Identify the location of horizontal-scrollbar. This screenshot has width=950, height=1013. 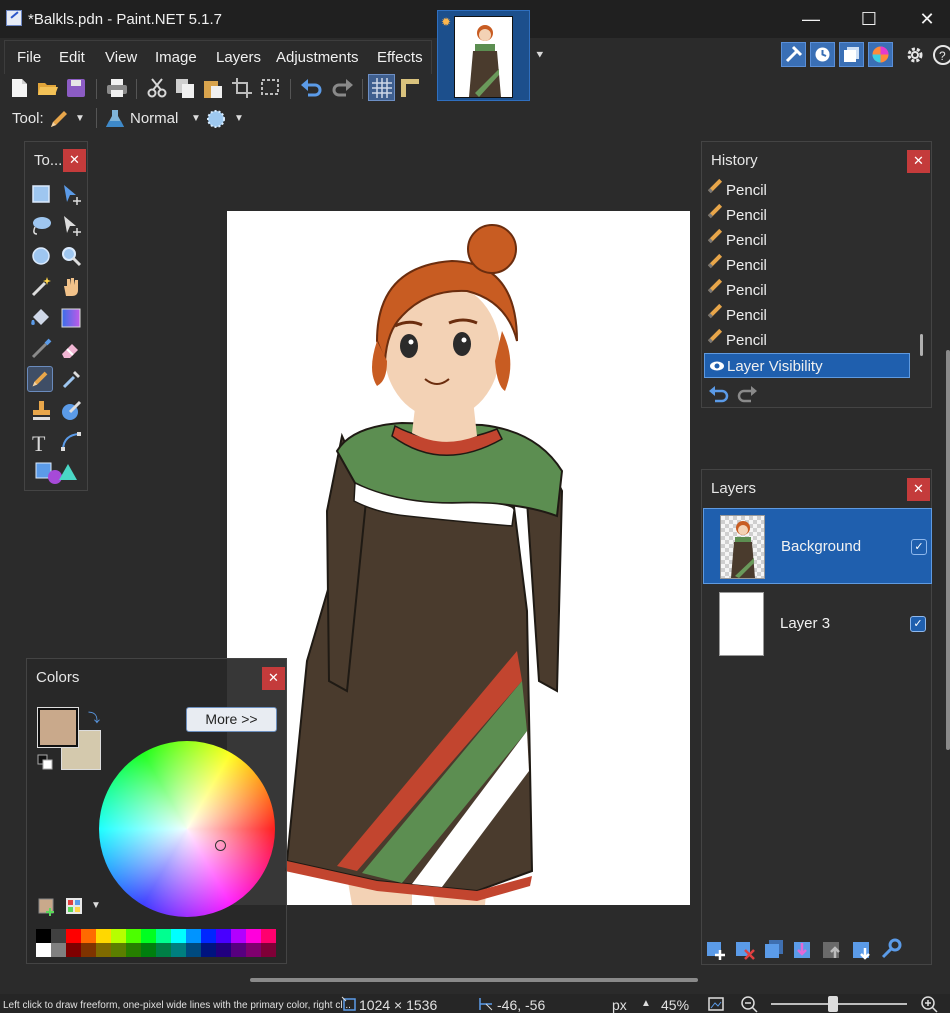
(474, 980).